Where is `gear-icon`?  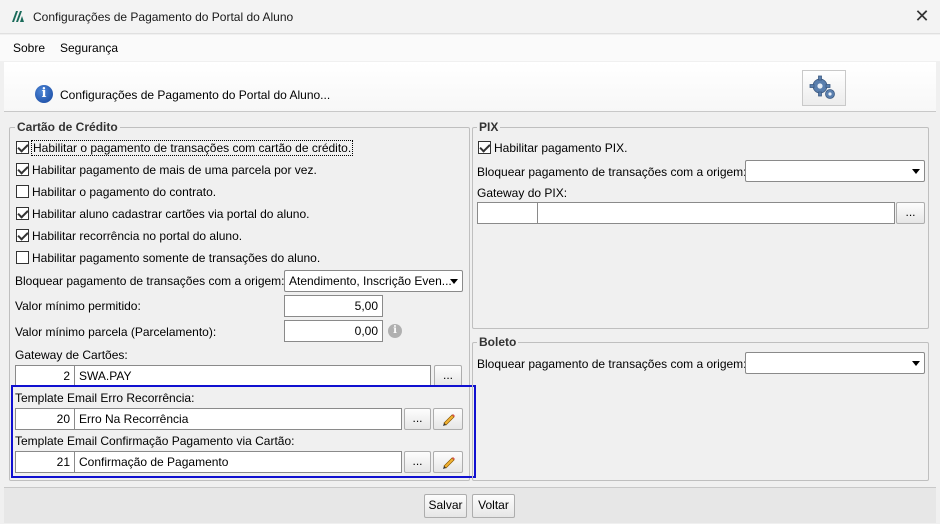
gear-icon is located at coordinates (822, 87).